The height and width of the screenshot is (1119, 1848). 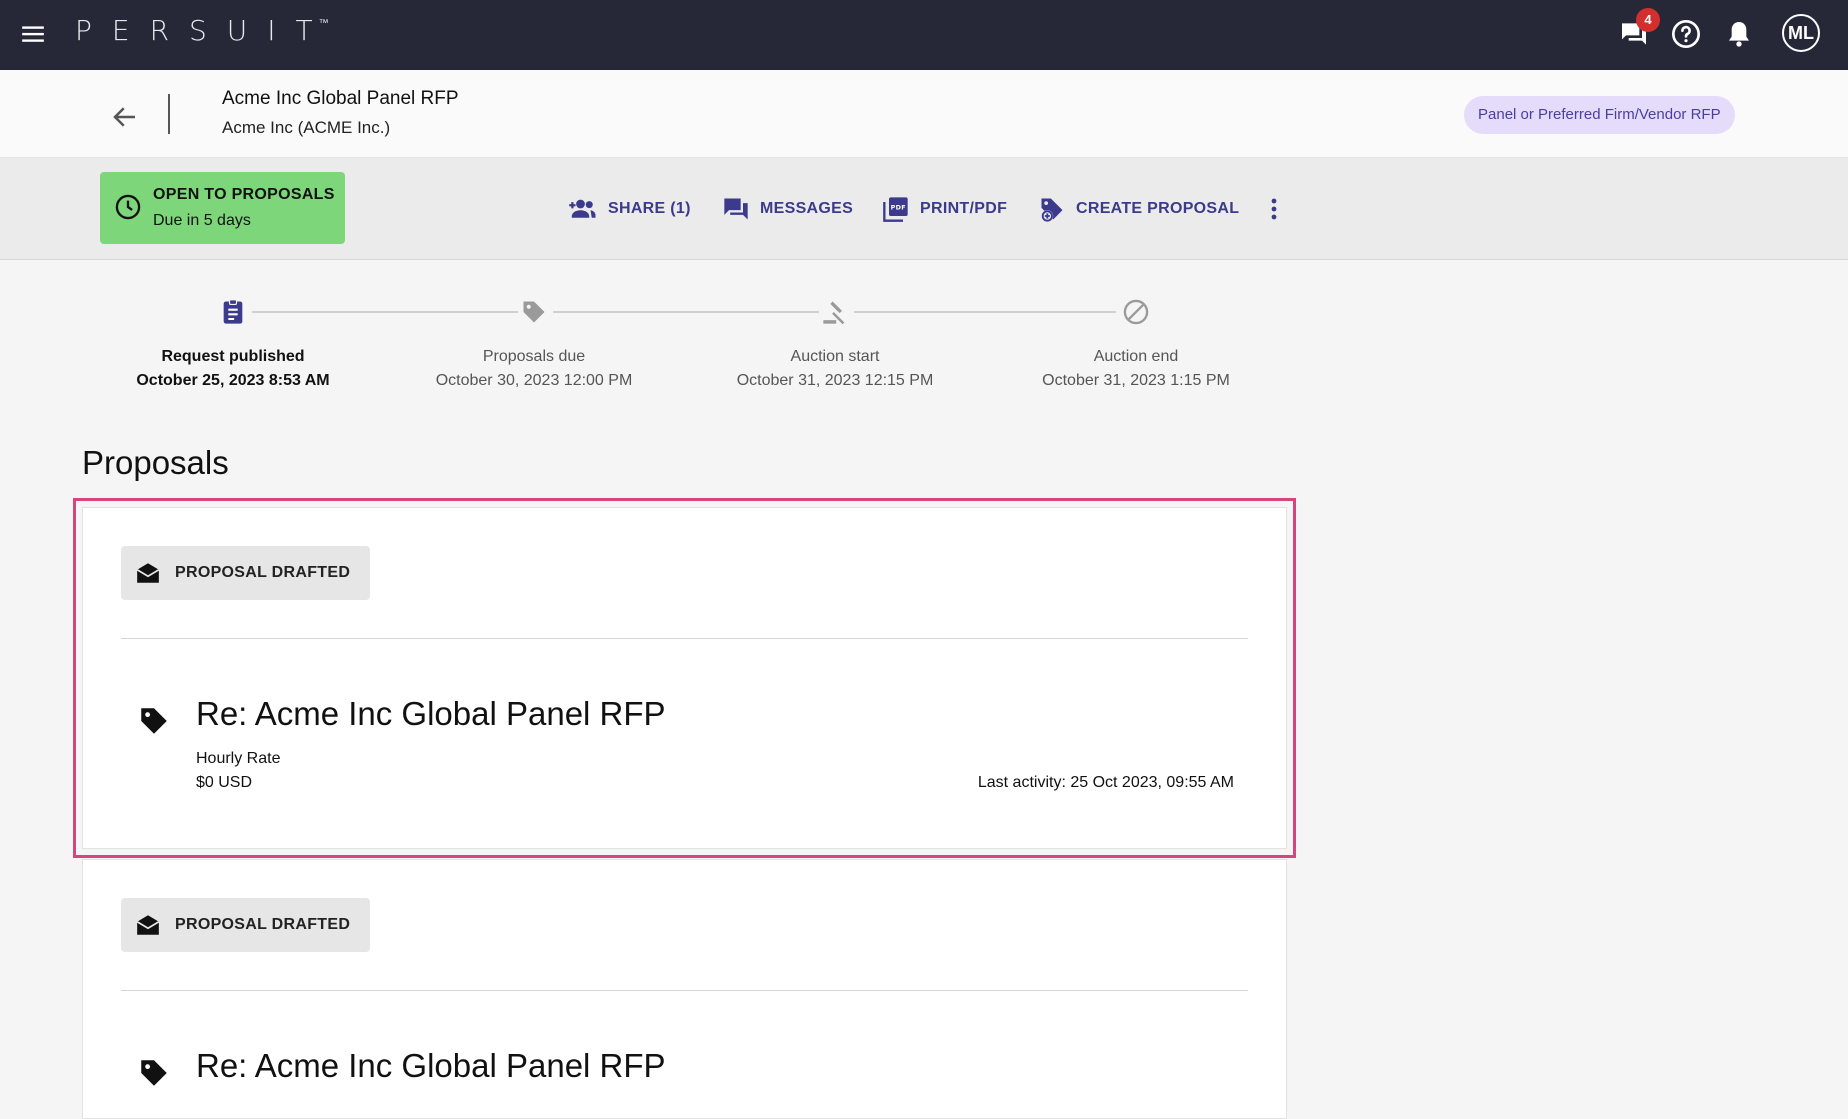 I want to click on timeline-step-date: October 25, 2023 8:53 AM, so click(x=233, y=380).